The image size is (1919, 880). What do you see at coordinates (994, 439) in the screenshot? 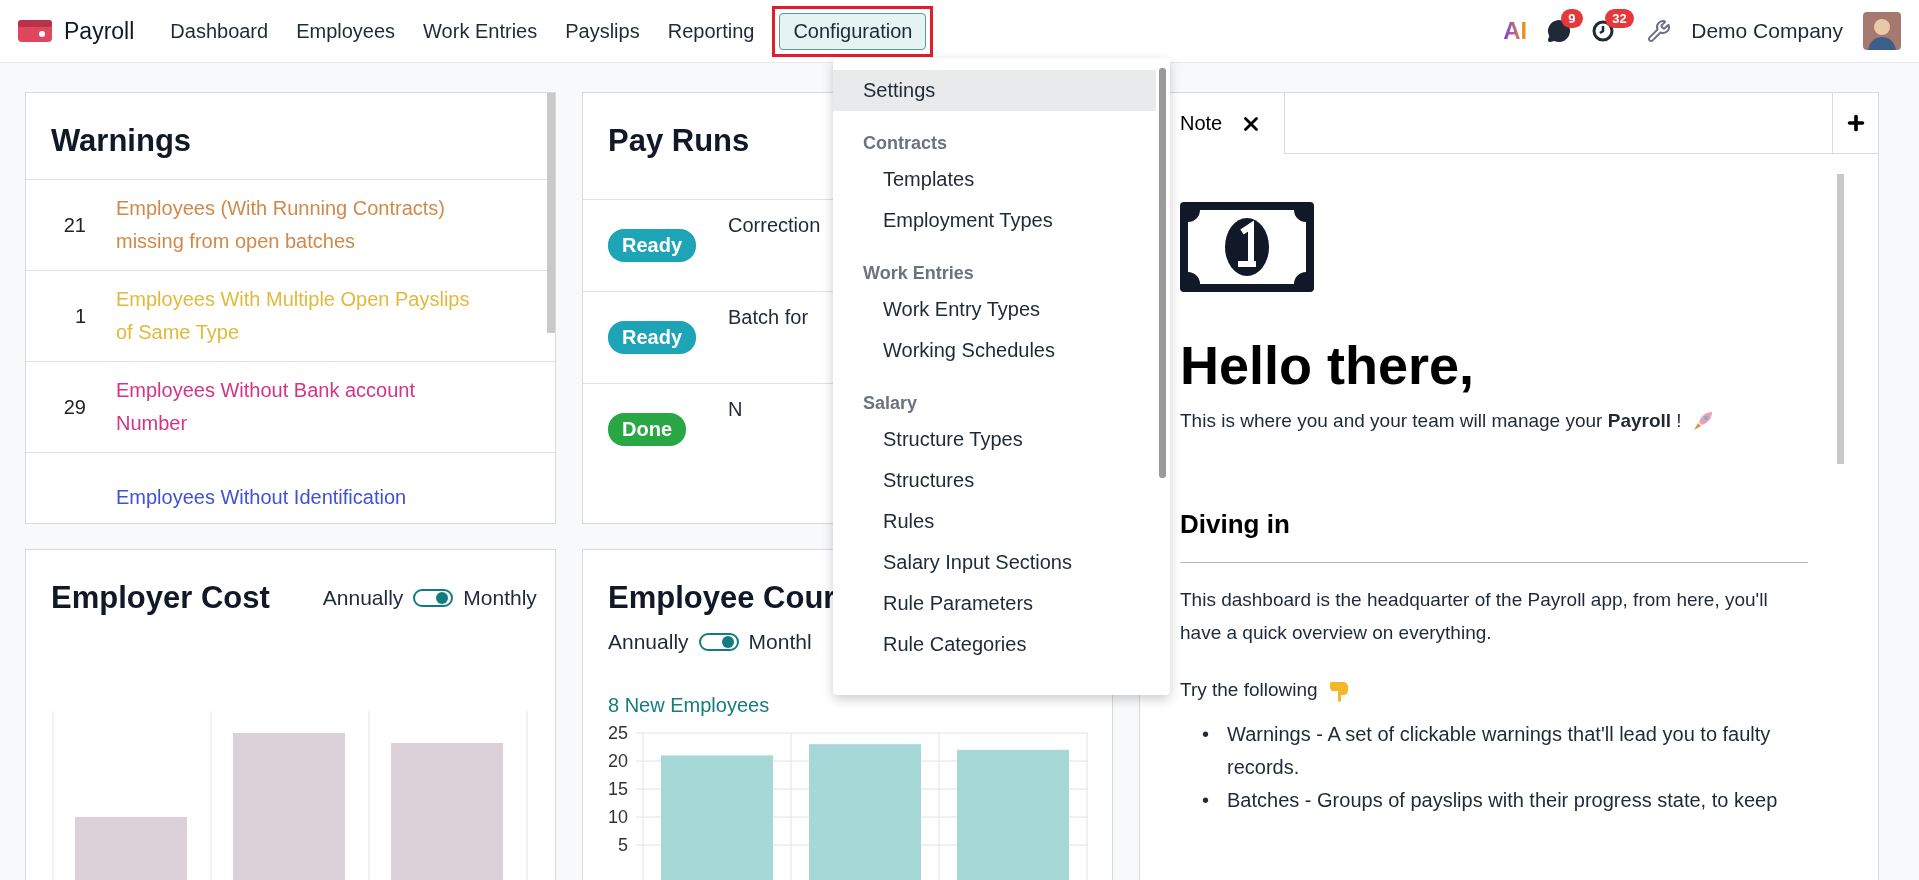
I see `menu-item: Structure Types` at bounding box center [994, 439].